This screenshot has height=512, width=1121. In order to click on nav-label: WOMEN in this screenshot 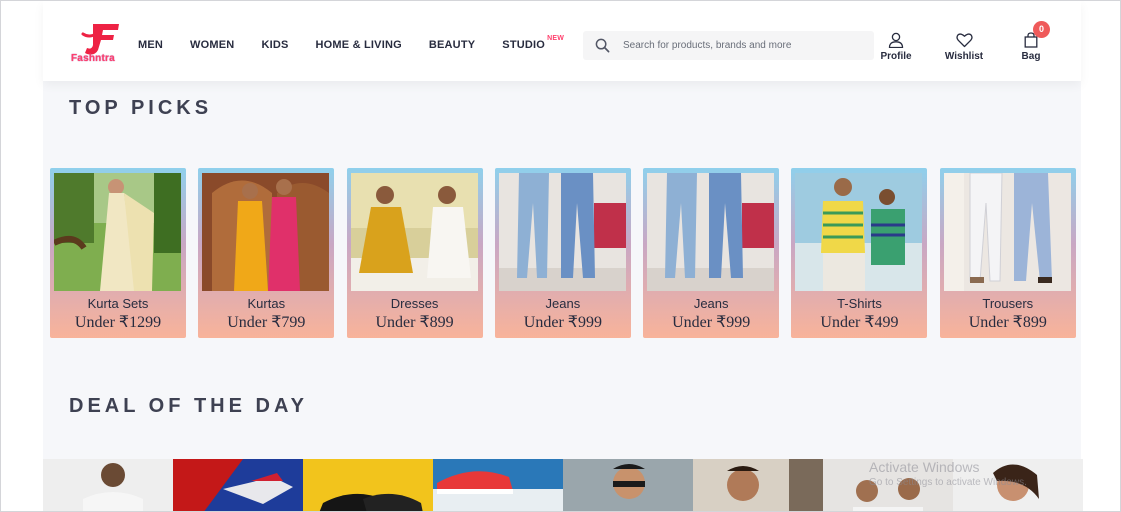, I will do `click(212, 45)`.